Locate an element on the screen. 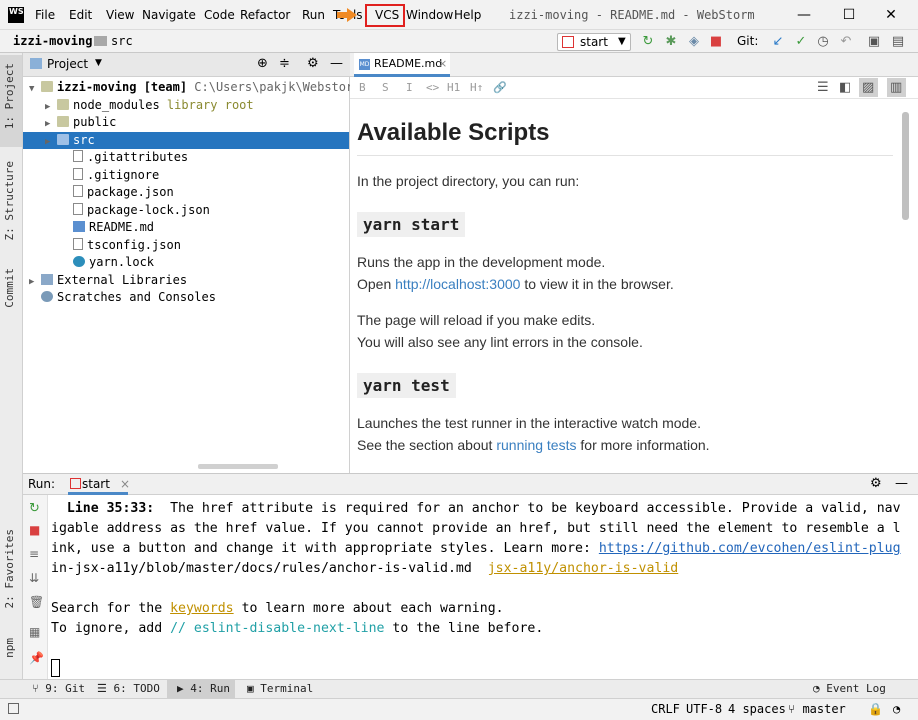  collapse-all-icon: ≑ is located at coordinates (284, 63).